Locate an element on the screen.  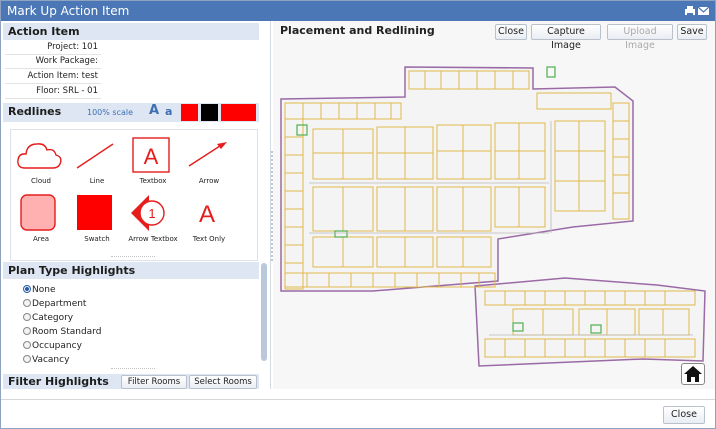
arrow-textbox-tool: 1 Arrow Textbox is located at coordinates (153, 220).